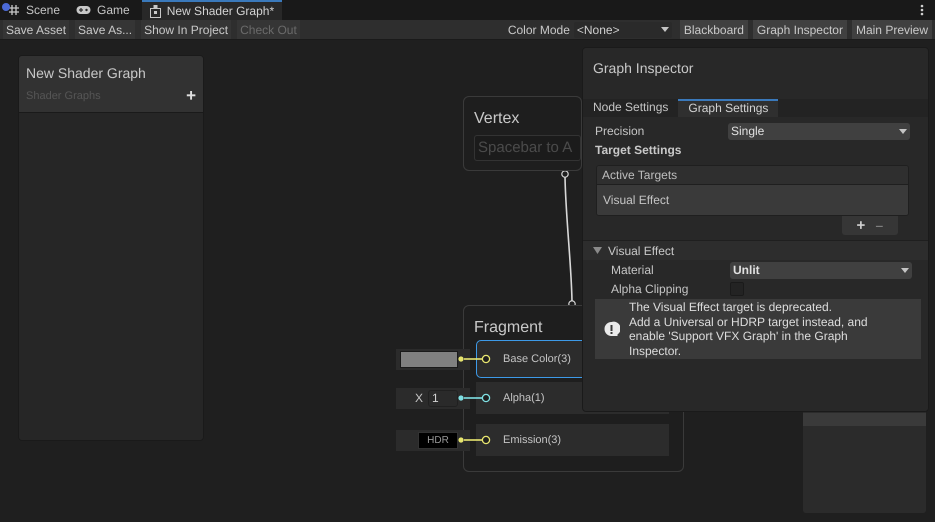 This screenshot has width=935, height=522. What do you see at coordinates (497, 119) in the screenshot?
I see `node-title: Vertex` at bounding box center [497, 119].